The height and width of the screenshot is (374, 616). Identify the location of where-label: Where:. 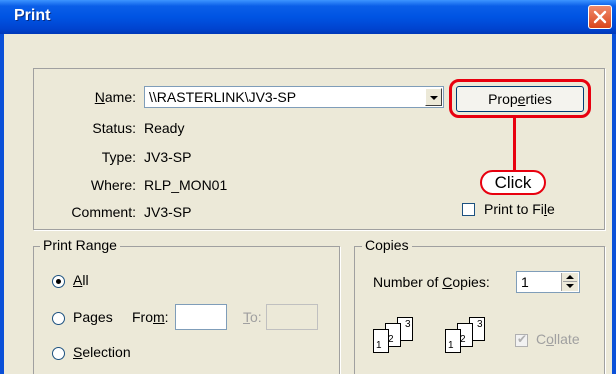
(113, 185).